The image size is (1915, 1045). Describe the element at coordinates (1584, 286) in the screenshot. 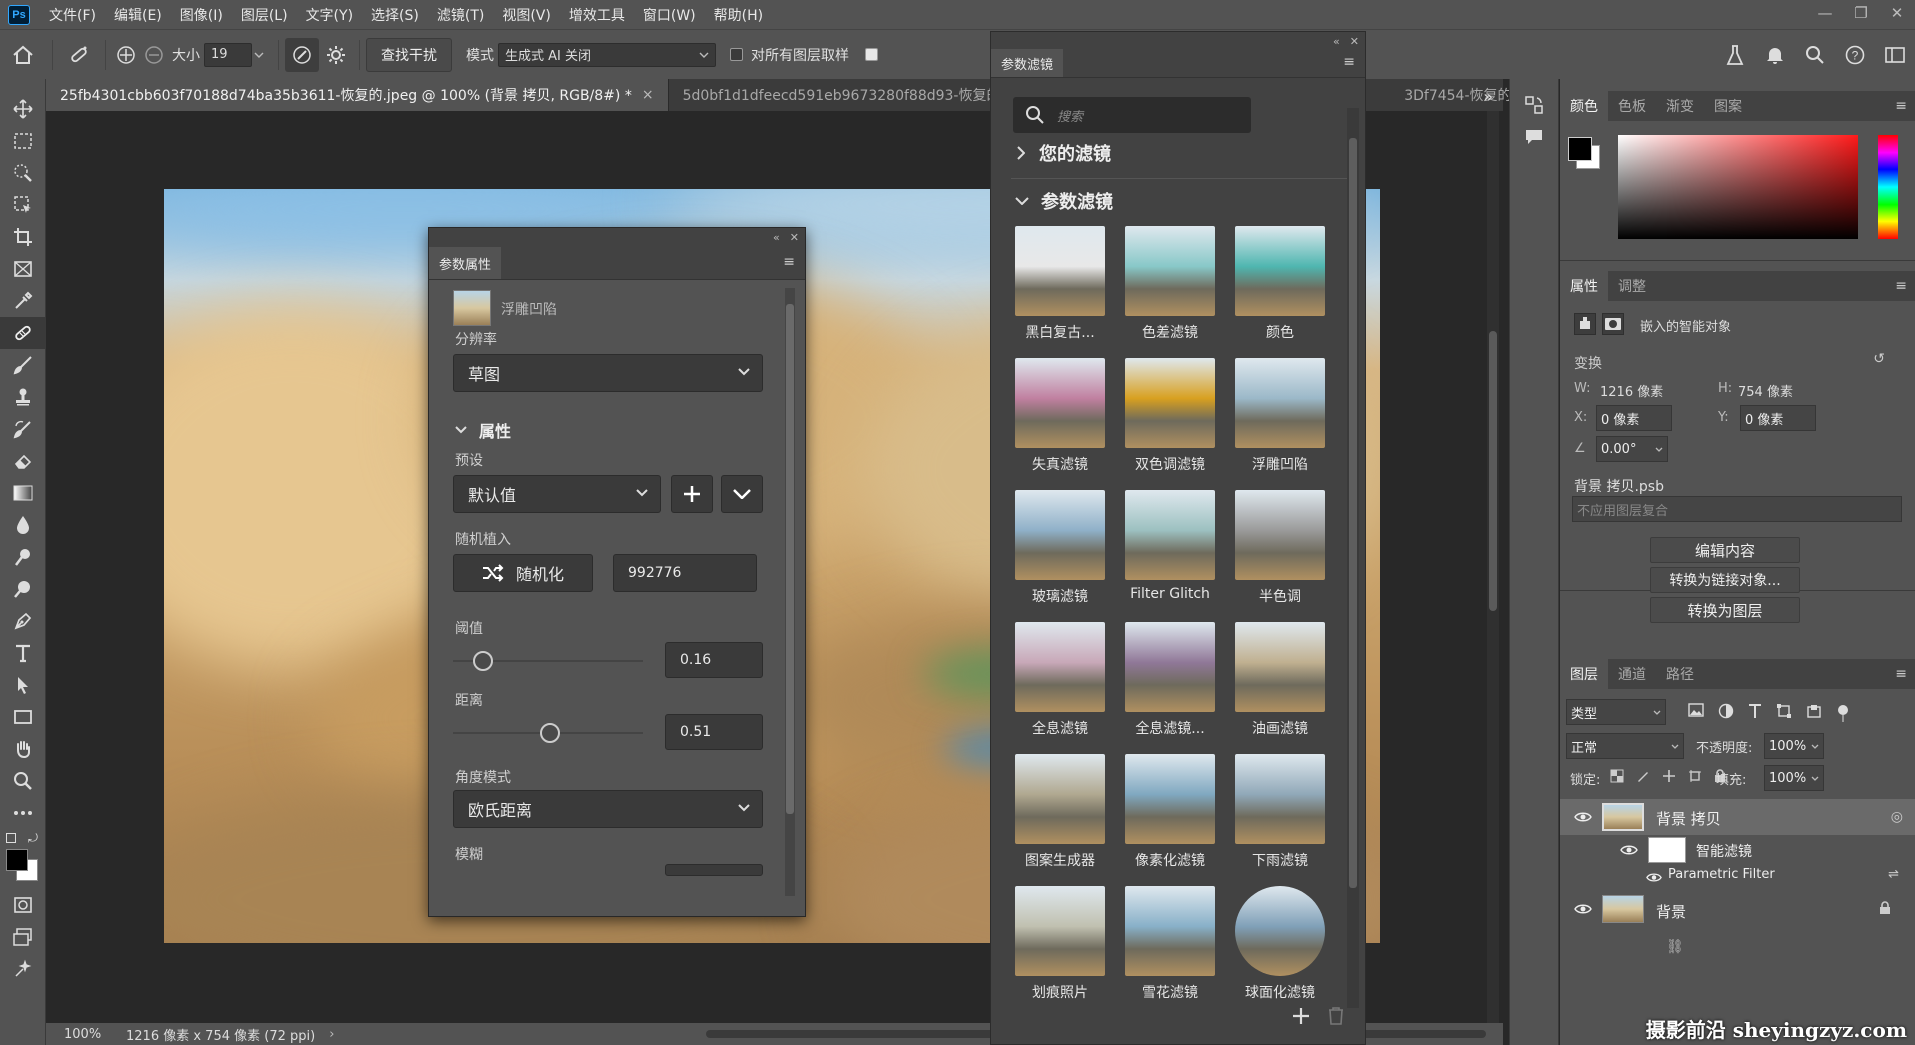

I see `tab-properties: 属性` at that location.